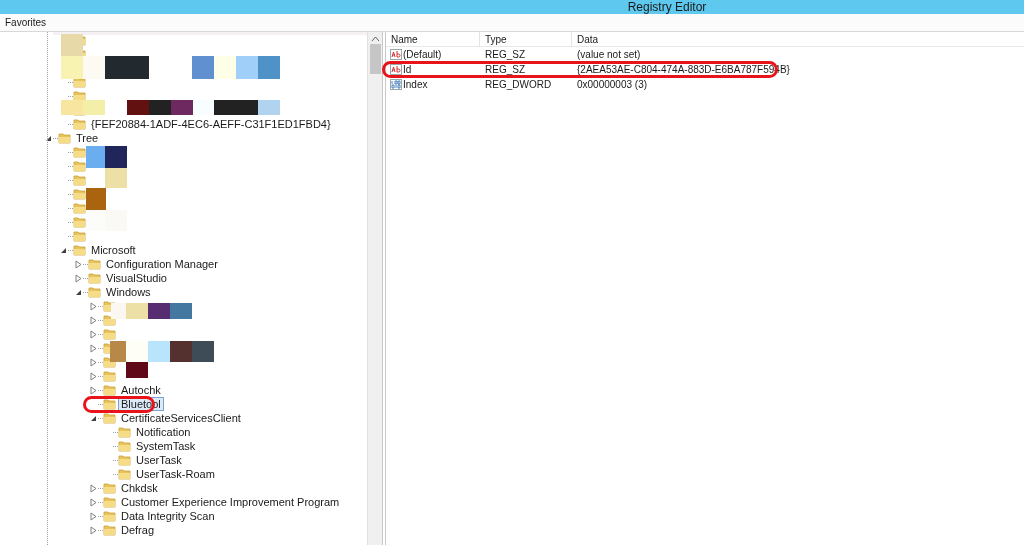 This screenshot has height=545, width=1024. What do you see at coordinates (128, 292) in the screenshot?
I see `tree-item: Windows` at bounding box center [128, 292].